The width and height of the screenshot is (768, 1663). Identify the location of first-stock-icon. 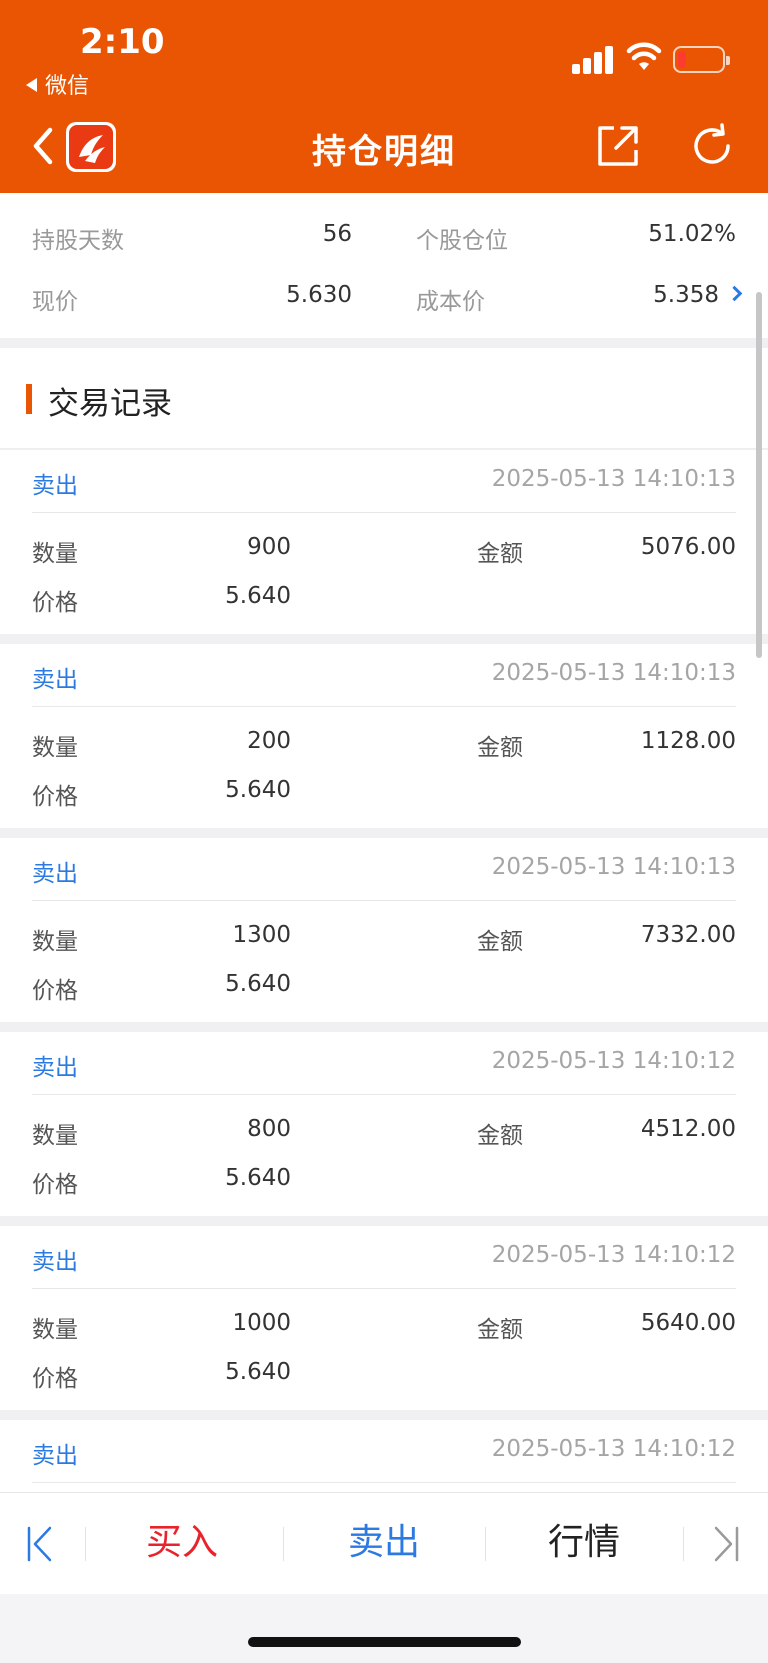
(39, 1544).